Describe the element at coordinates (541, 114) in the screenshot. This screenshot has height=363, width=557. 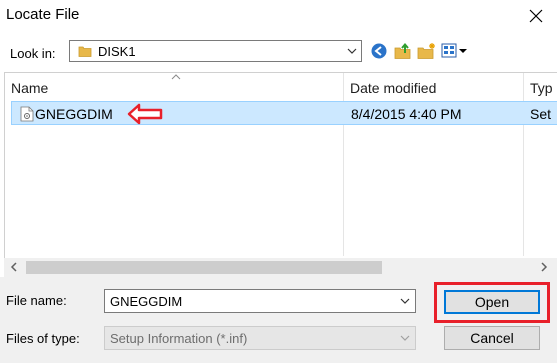
I see `file-type-cell: Set` at that location.